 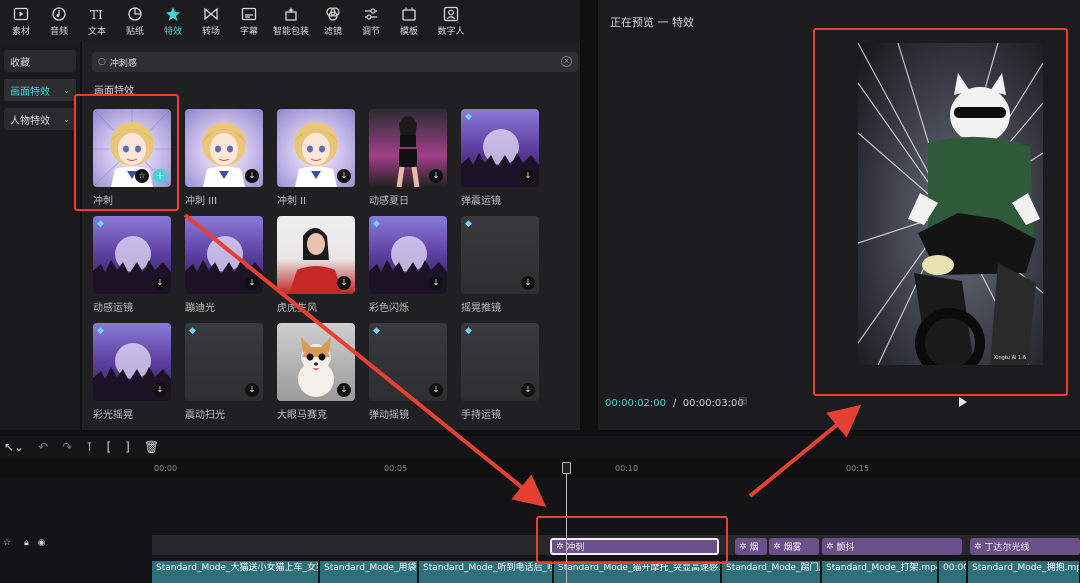 I want to click on effect-name: 大眼马赛克, so click(x=302, y=415).